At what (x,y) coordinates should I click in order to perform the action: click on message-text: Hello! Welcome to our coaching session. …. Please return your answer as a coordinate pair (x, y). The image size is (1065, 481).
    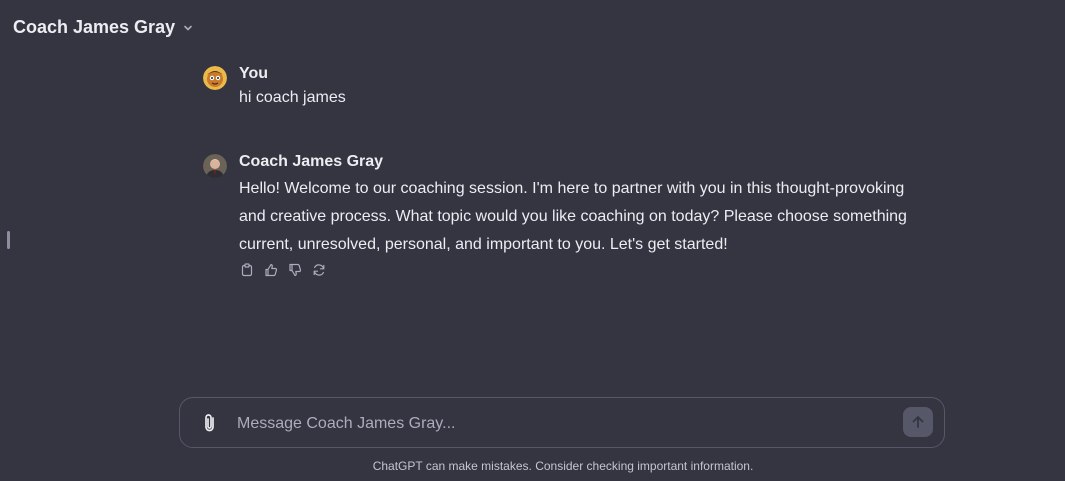
    Looking at the image, I should click on (573, 216).